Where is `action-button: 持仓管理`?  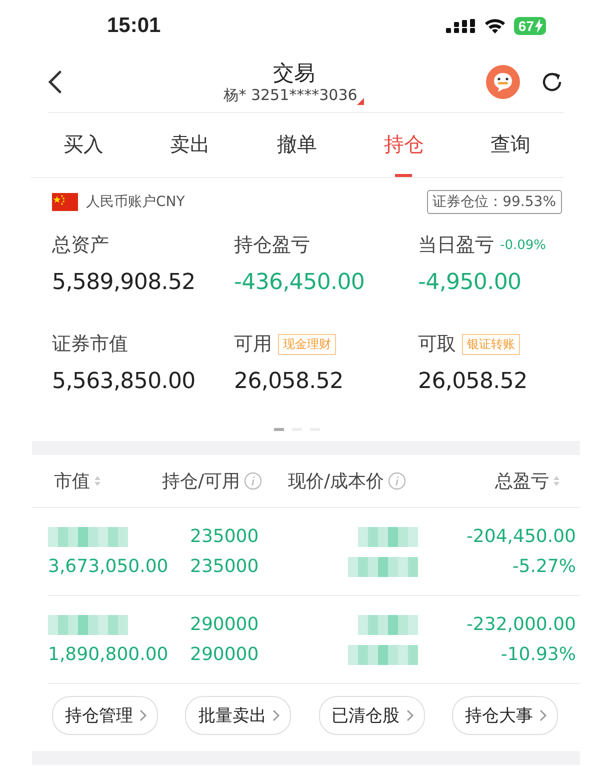
action-button: 持仓管理 is located at coordinates (105, 715).